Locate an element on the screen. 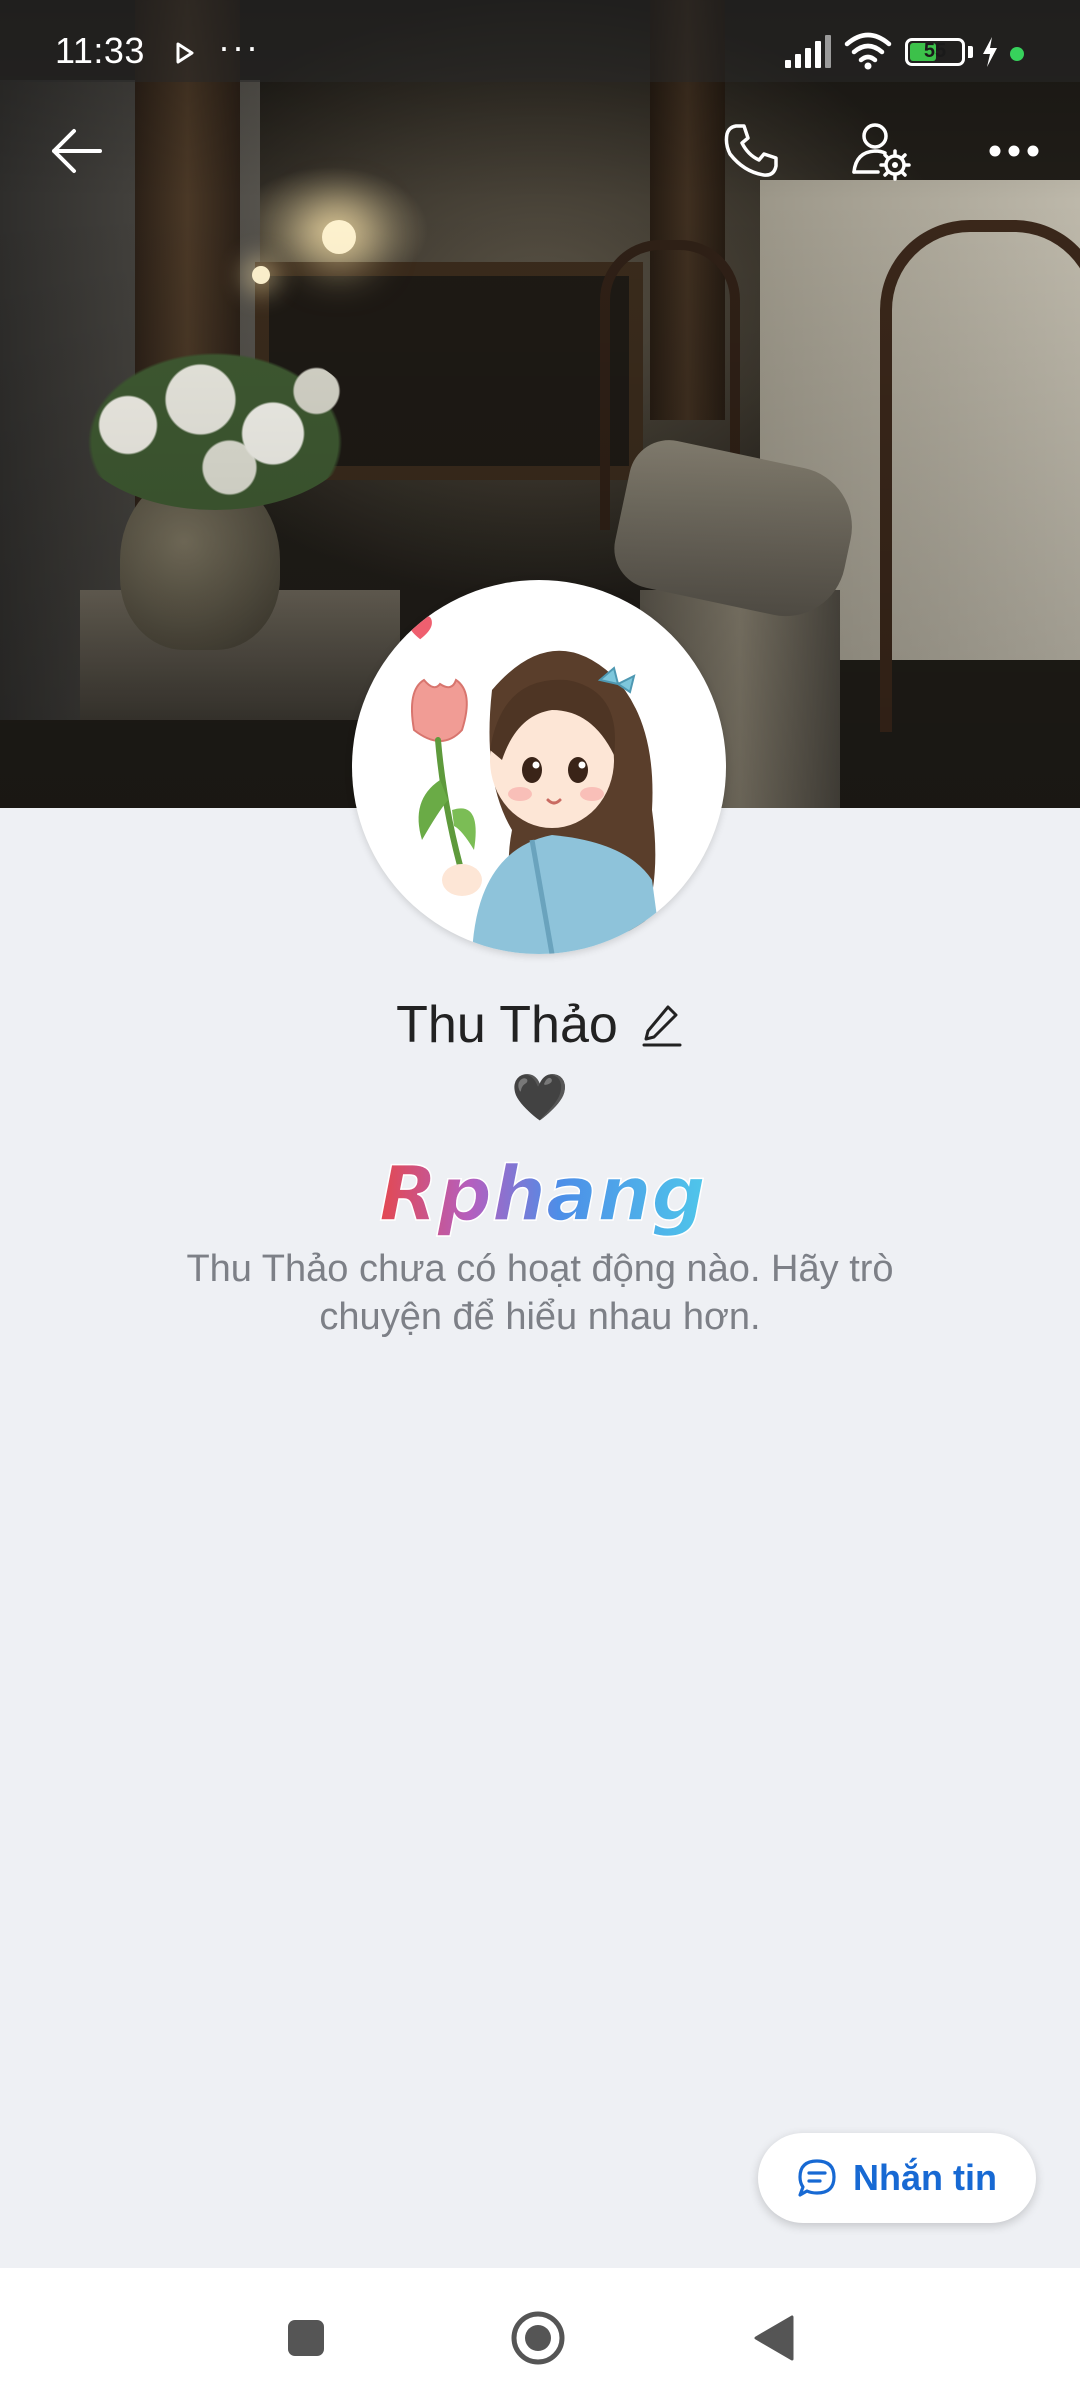 The image size is (1080, 2400). profile-settings-button is located at coordinates (881, 151).